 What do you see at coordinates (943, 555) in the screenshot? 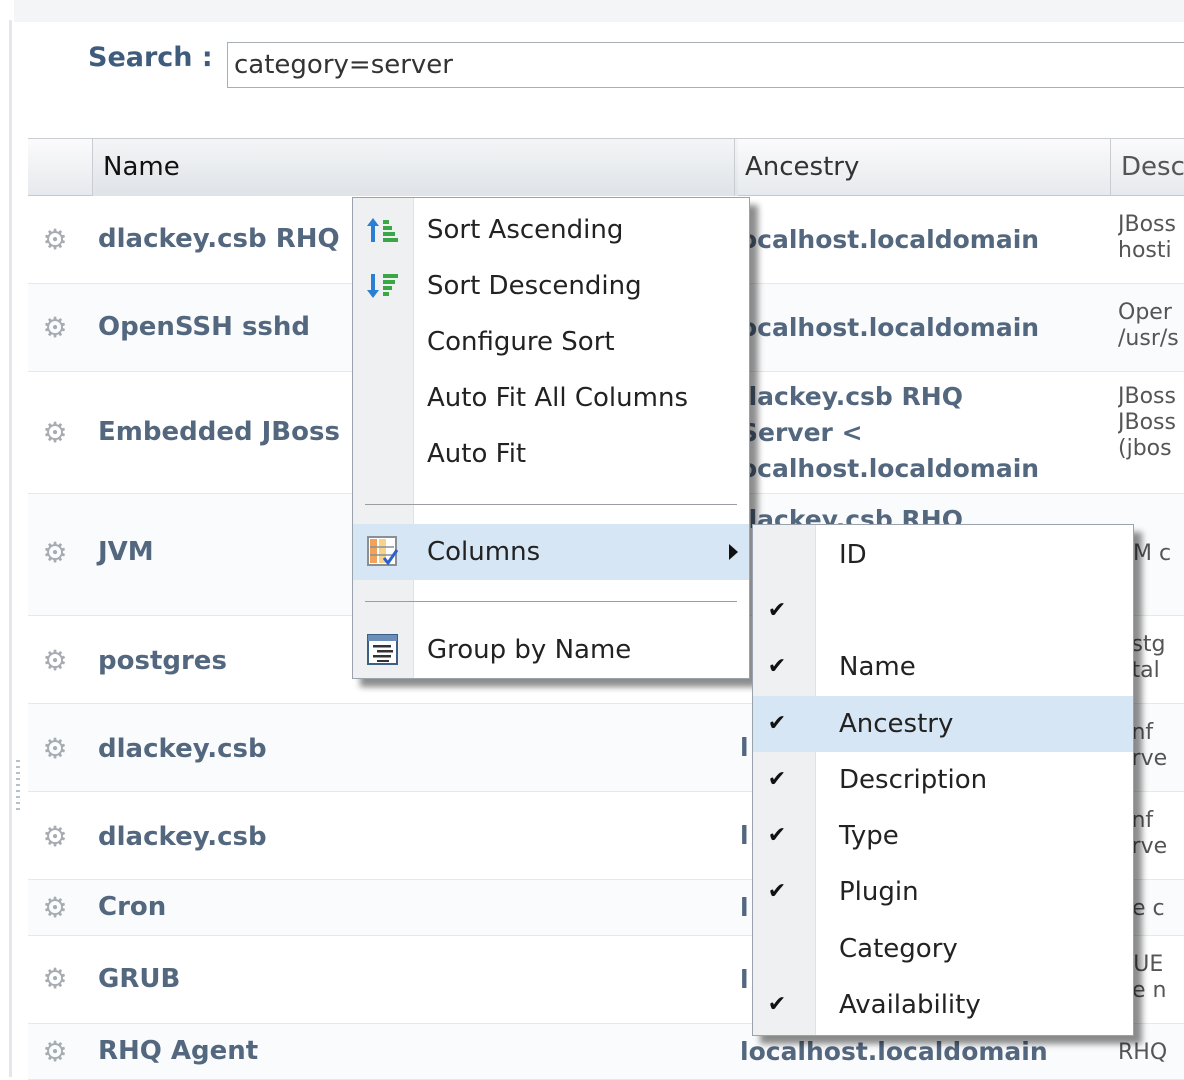
I see `column-toggle-id: ID` at bounding box center [943, 555].